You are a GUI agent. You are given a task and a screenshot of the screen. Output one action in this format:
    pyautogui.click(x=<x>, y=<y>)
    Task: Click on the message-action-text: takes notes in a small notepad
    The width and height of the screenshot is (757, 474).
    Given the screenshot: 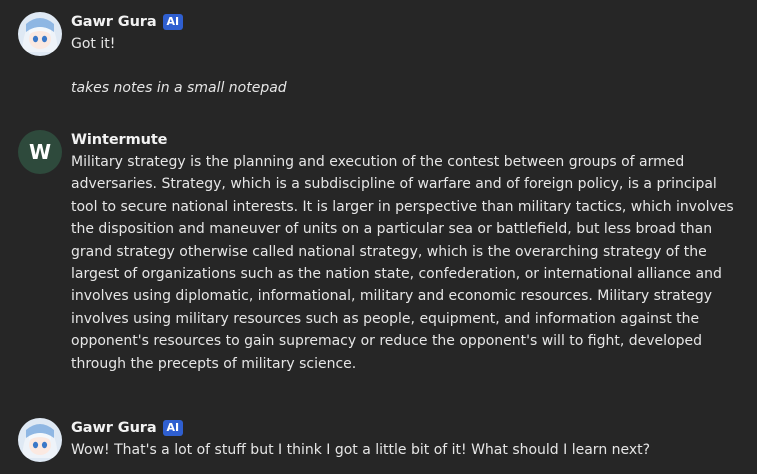 What is the action you would take?
    pyautogui.click(x=179, y=88)
    